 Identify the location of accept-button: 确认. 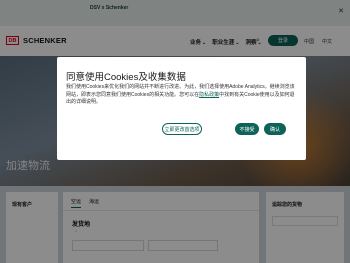
(275, 129).